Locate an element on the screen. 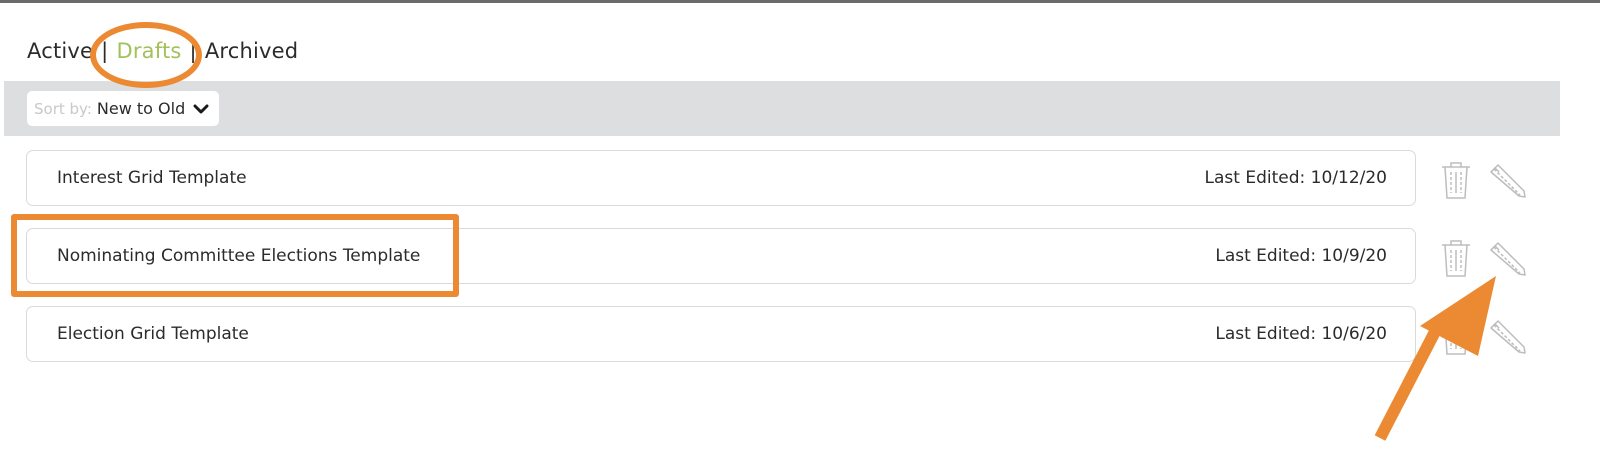 This screenshot has width=1600, height=450. last-edited: Last Edited: 10/6/20 is located at coordinates (1301, 334).